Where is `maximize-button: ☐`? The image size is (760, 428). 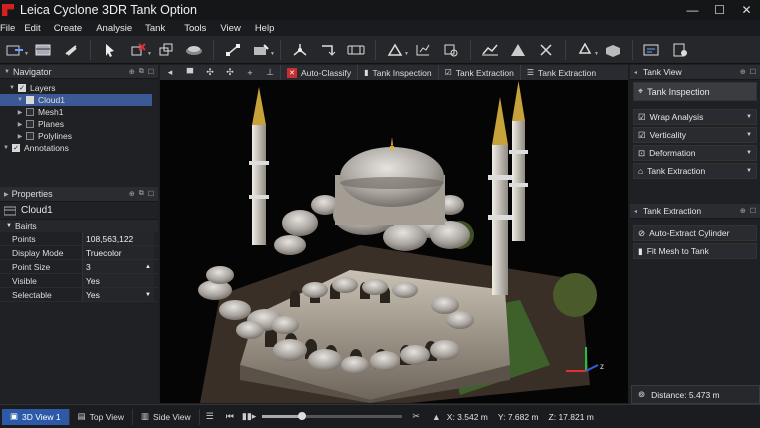
maximize-button: ☐ is located at coordinates (719, 10).